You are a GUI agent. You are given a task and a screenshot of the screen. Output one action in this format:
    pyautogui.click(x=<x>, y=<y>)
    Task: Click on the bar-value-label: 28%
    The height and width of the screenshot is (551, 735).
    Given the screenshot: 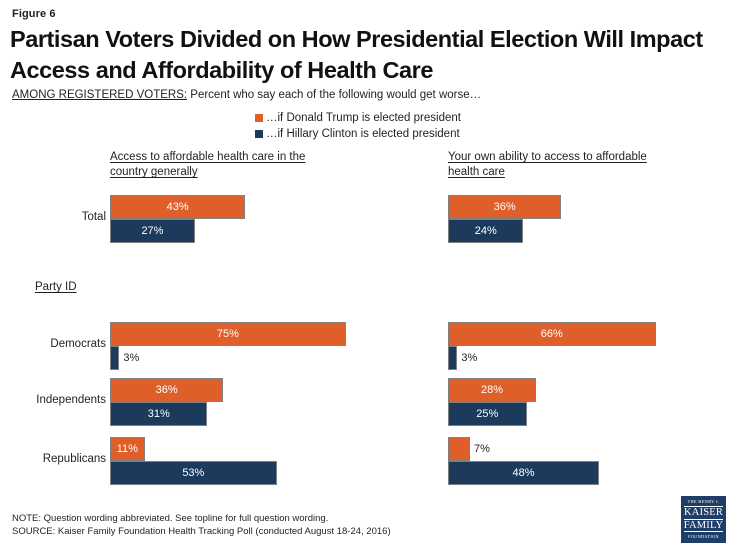 What is the action you would take?
    pyautogui.click(x=492, y=390)
    